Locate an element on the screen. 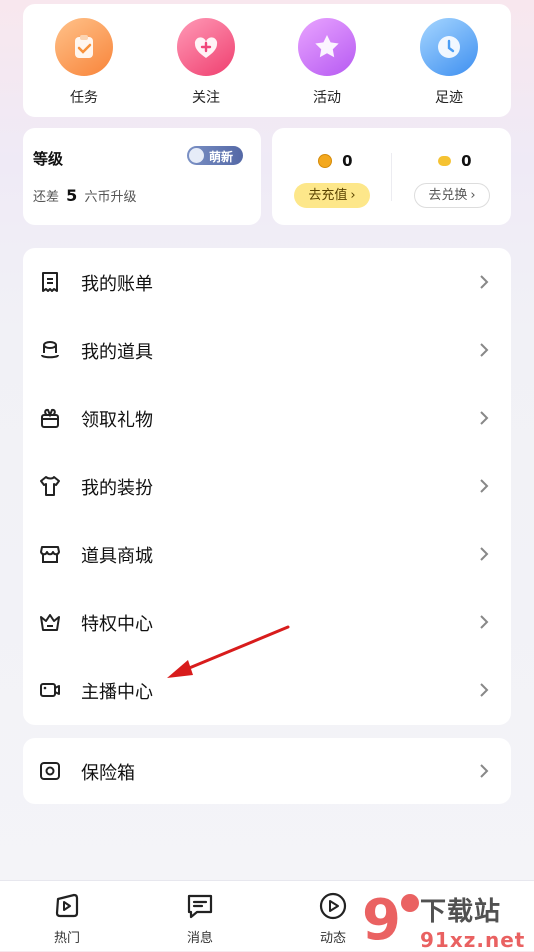 The image size is (534, 952). recharge-button-label: 去充值 is located at coordinates (328, 195).